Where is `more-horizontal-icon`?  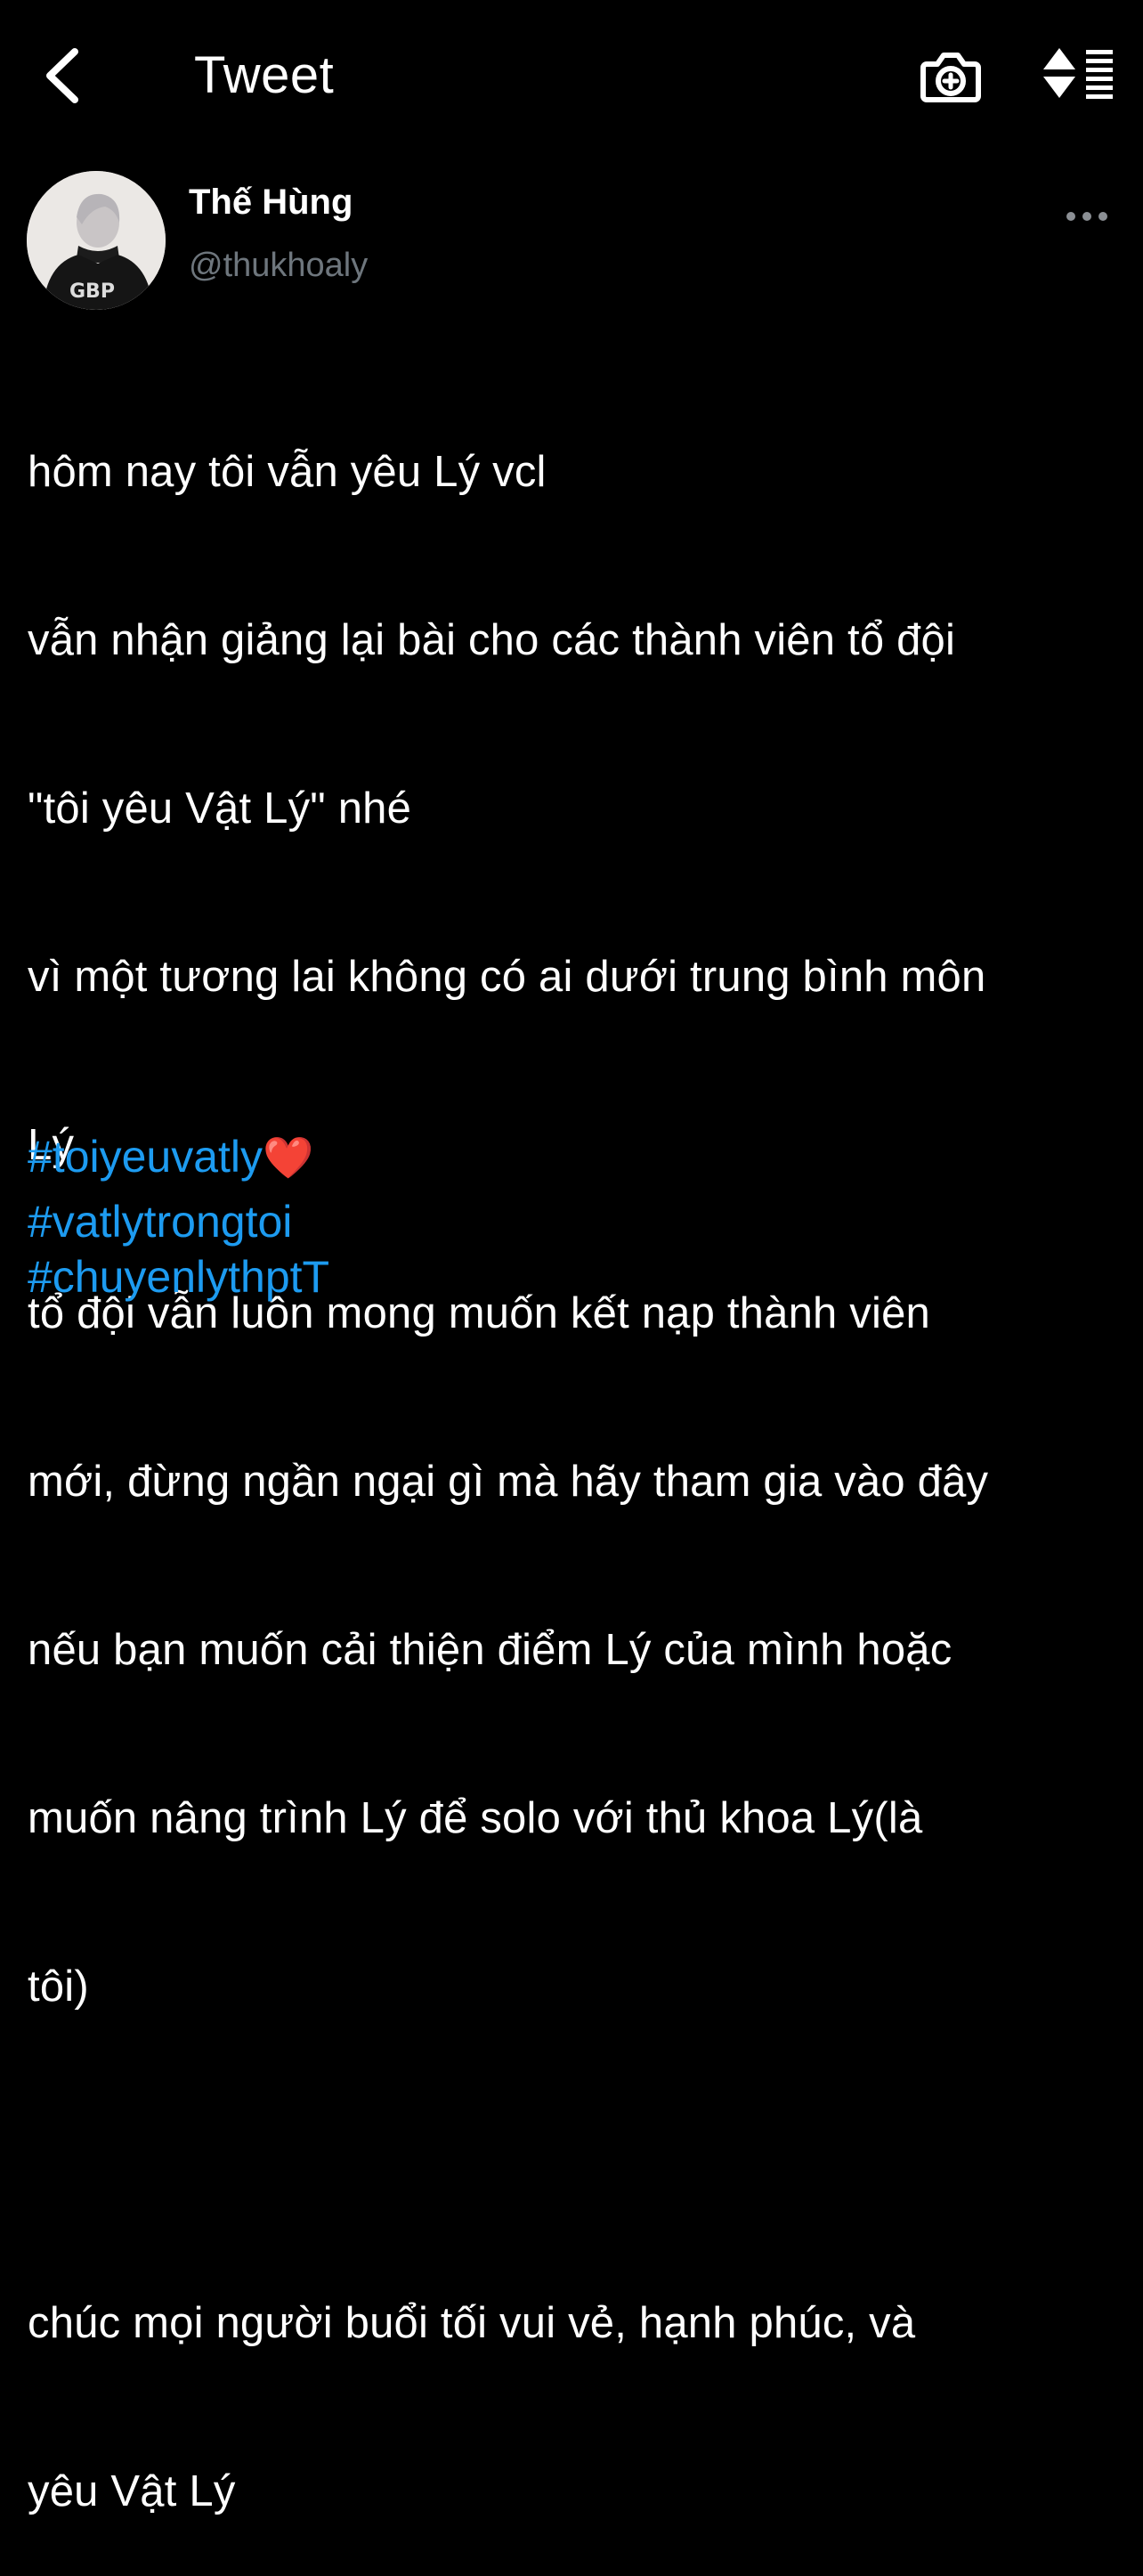
more-horizontal-icon is located at coordinates (1086, 216).